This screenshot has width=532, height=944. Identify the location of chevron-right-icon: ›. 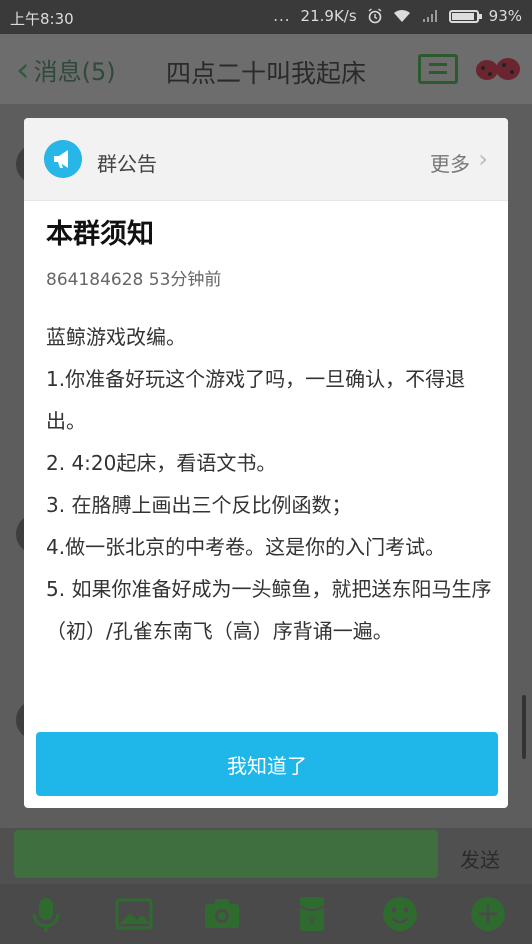
(483, 159).